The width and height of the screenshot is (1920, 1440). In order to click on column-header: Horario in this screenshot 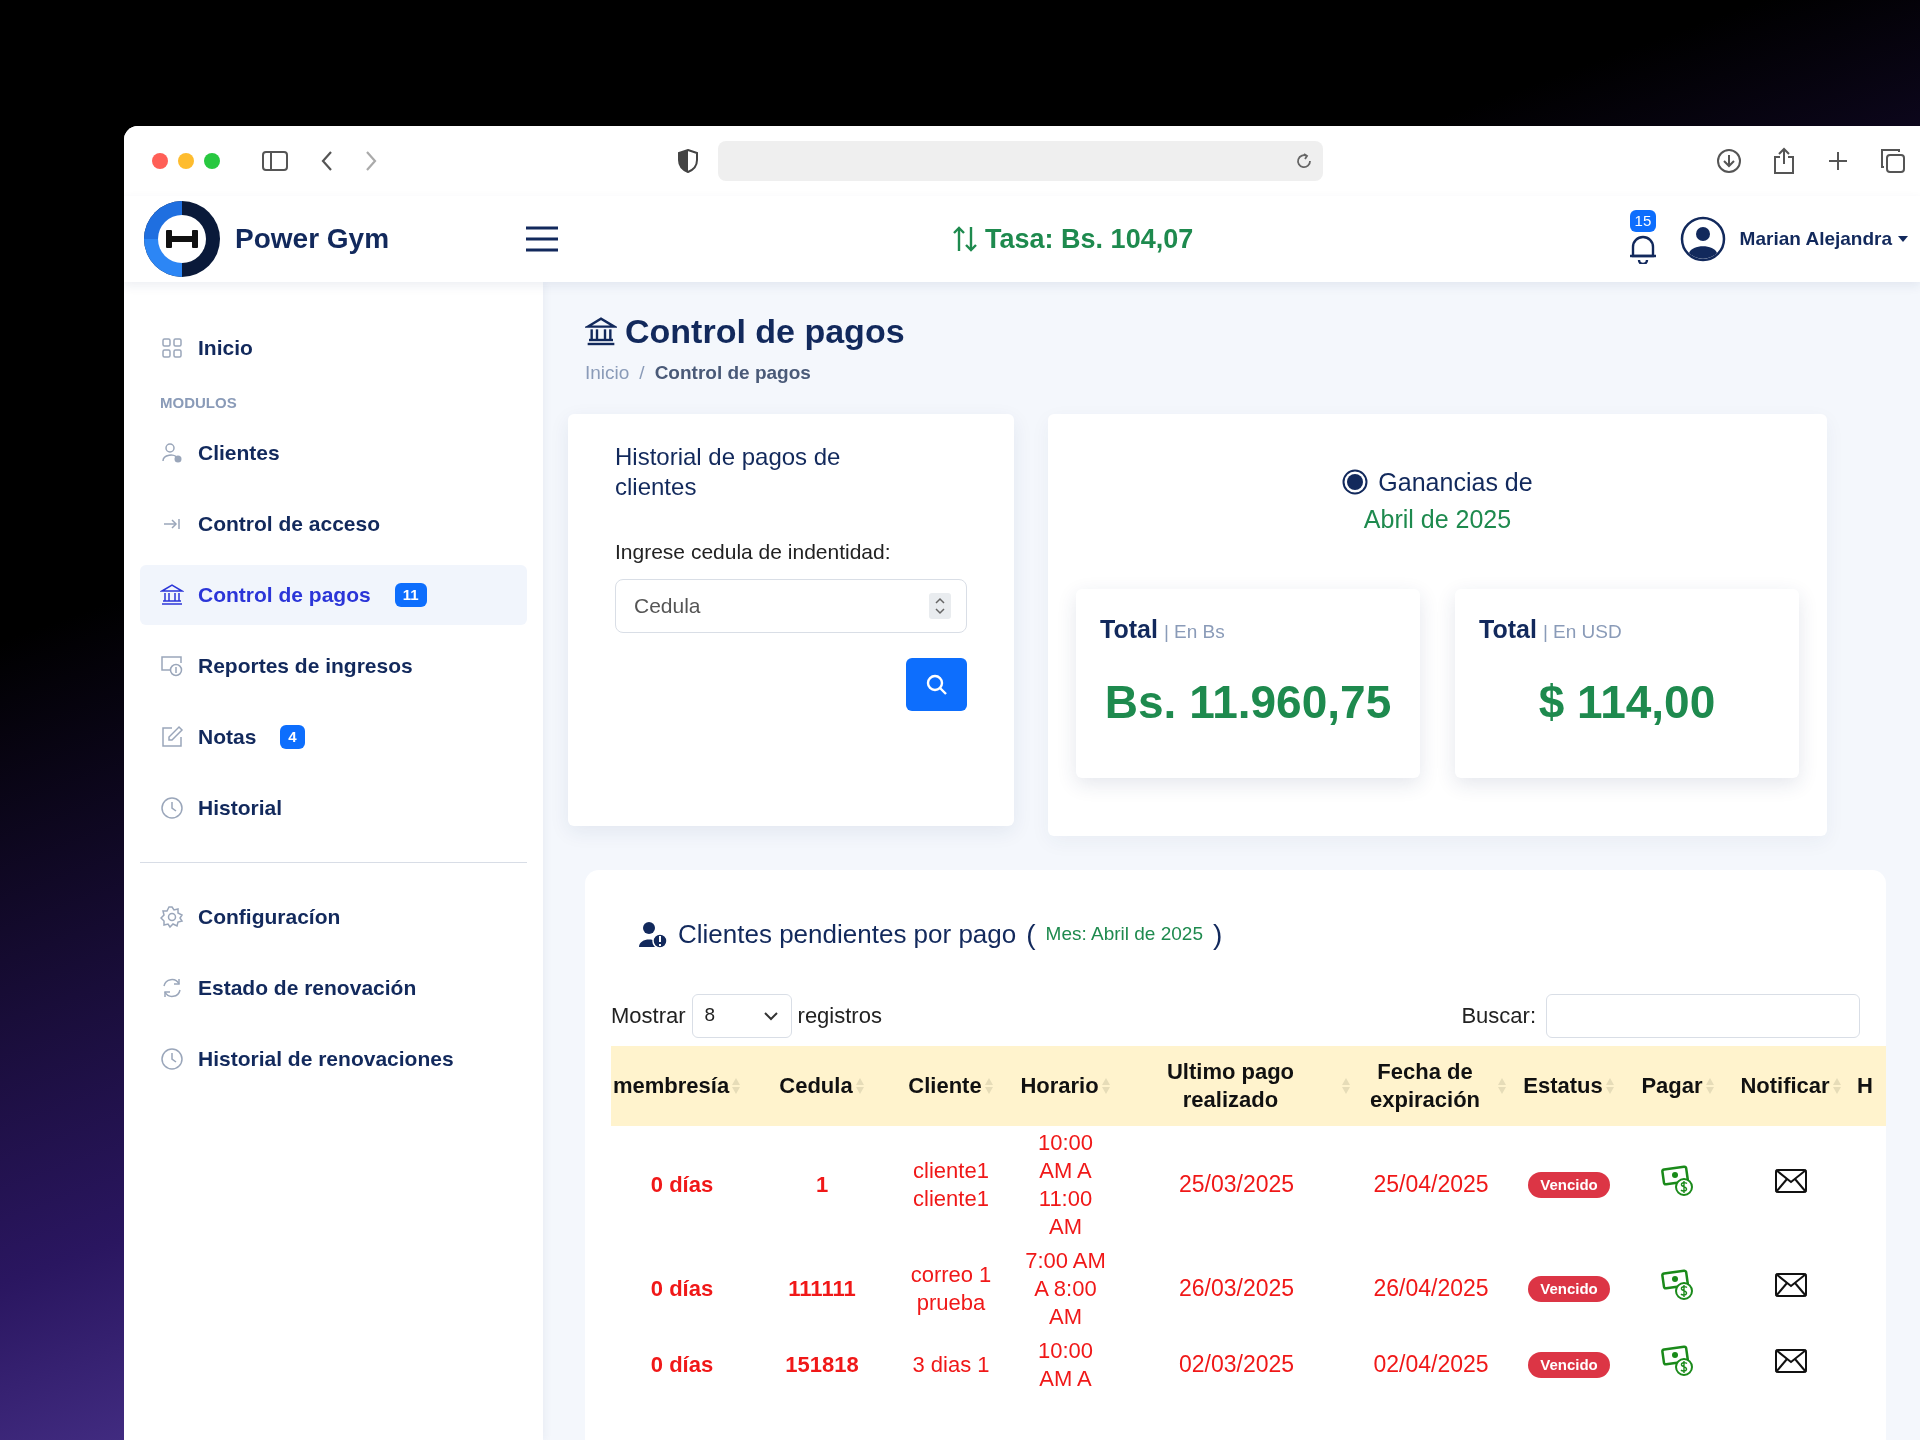, I will do `click(1065, 1085)`.